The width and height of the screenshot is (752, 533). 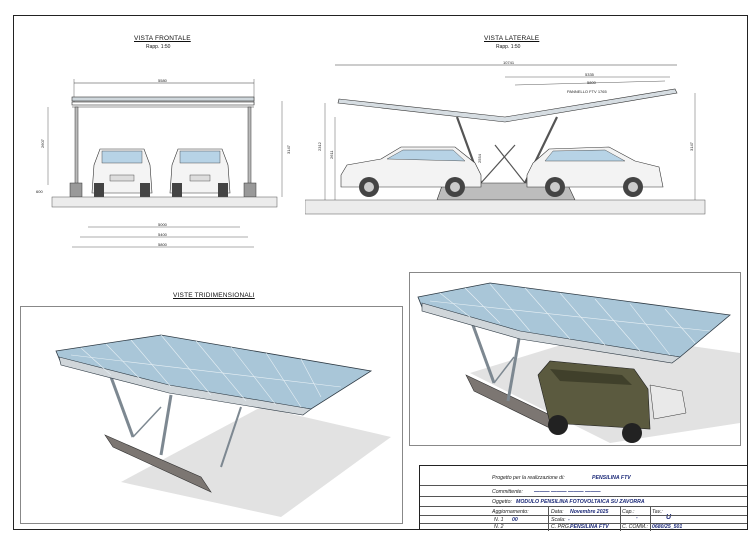 What do you see at coordinates (122, 172) in the screenshot?
I see `front-car-left` at bounding box center [122, 172].